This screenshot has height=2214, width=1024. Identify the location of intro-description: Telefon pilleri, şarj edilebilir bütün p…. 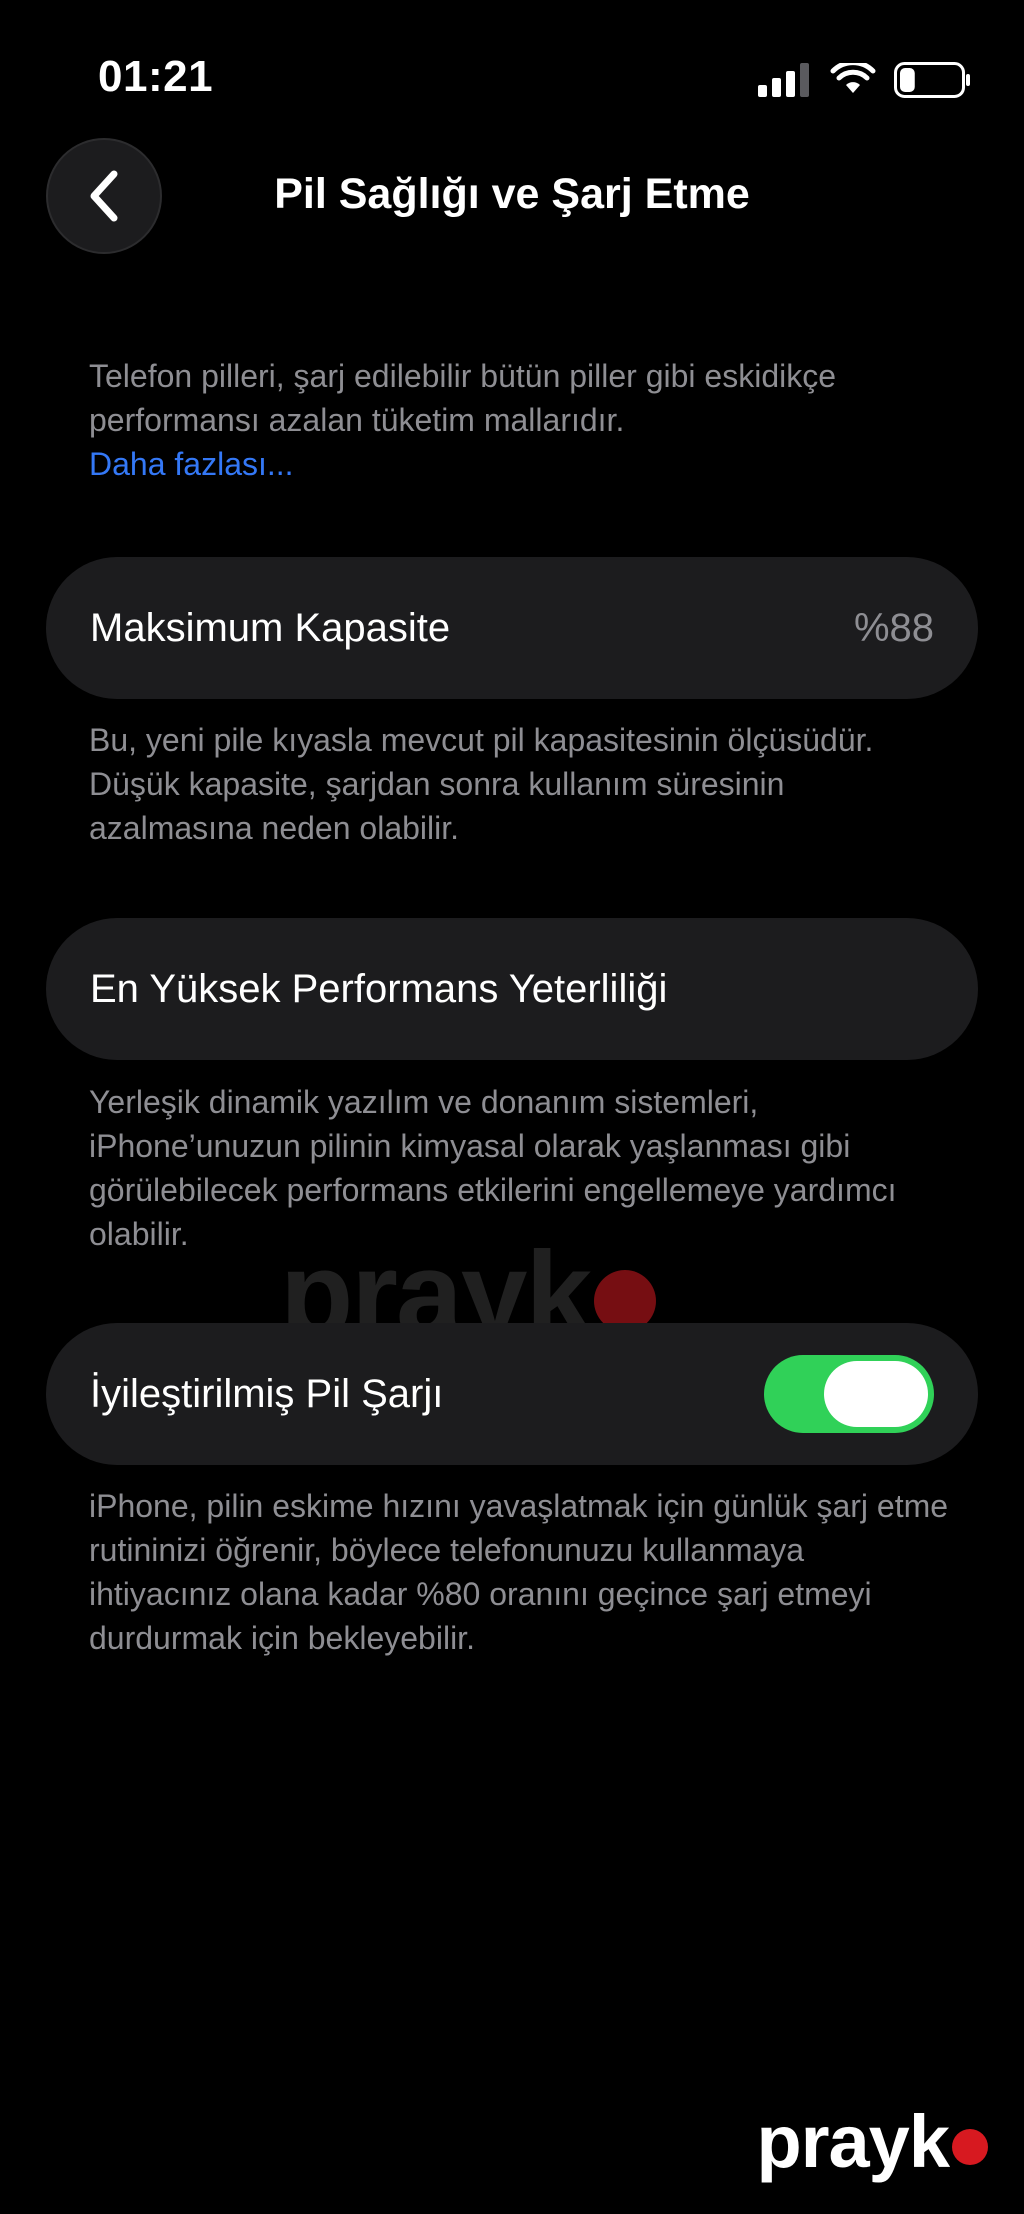
(521, 420).